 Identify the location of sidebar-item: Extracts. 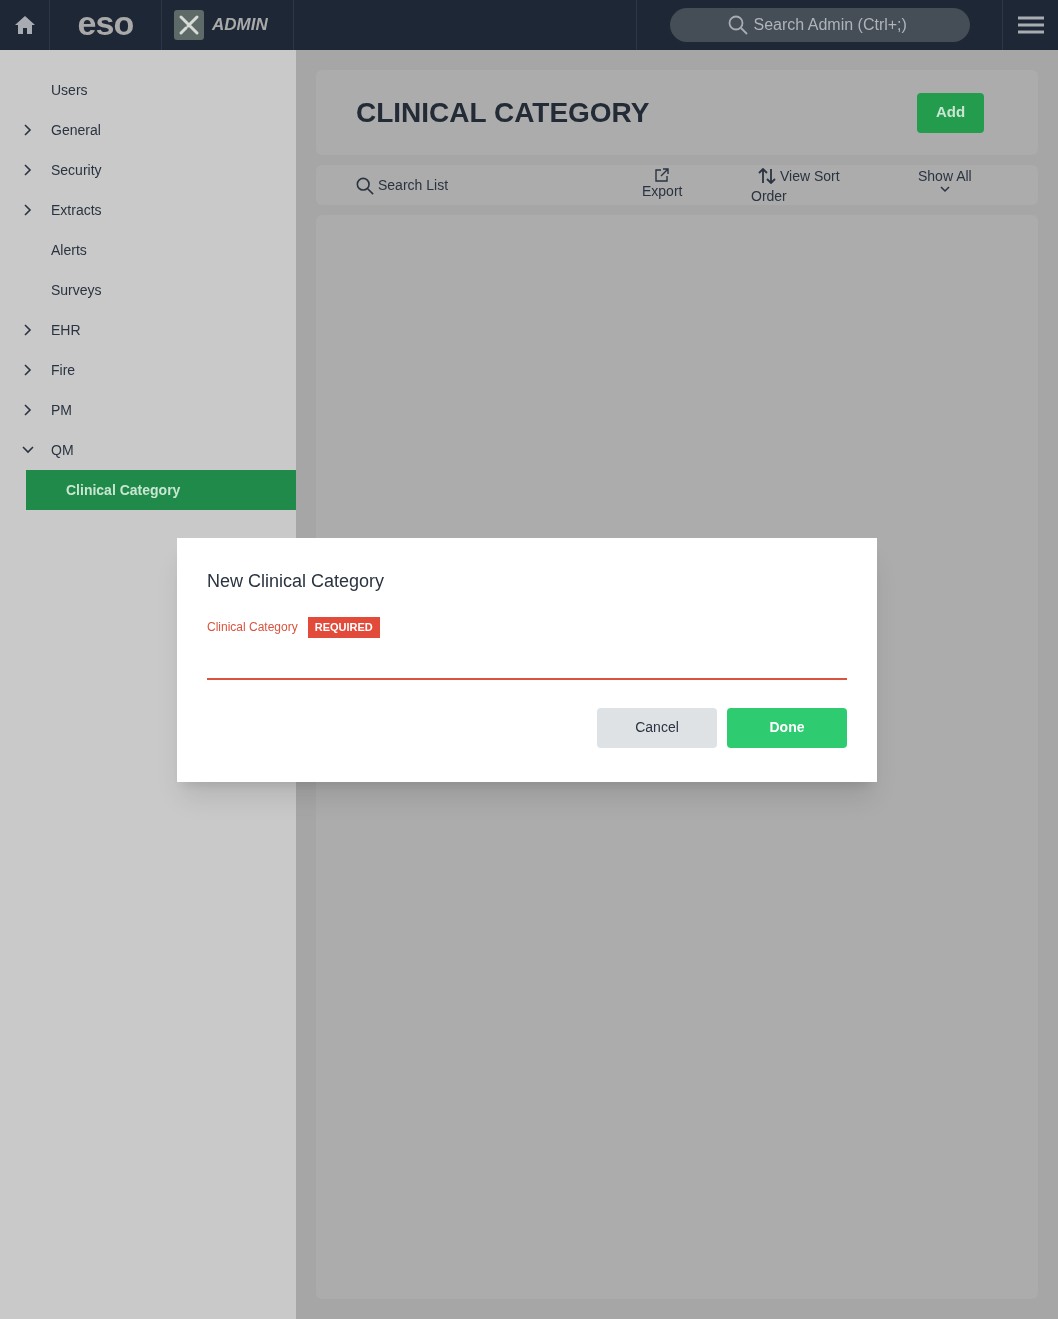
(148, 210).